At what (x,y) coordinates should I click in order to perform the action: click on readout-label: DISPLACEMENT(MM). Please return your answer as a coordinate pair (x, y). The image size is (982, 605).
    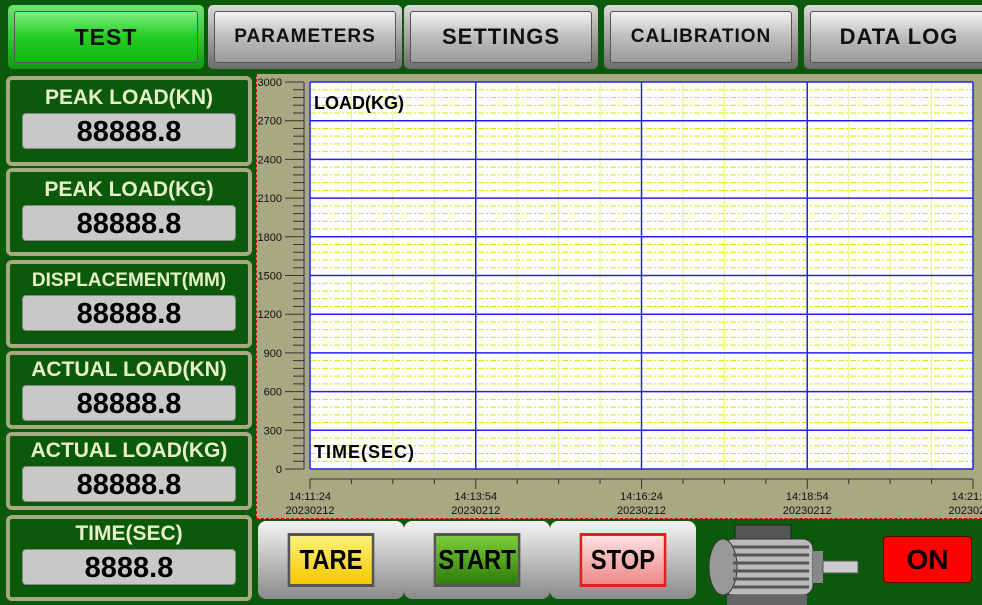
    Looking at the image, I should click on (129, 280).